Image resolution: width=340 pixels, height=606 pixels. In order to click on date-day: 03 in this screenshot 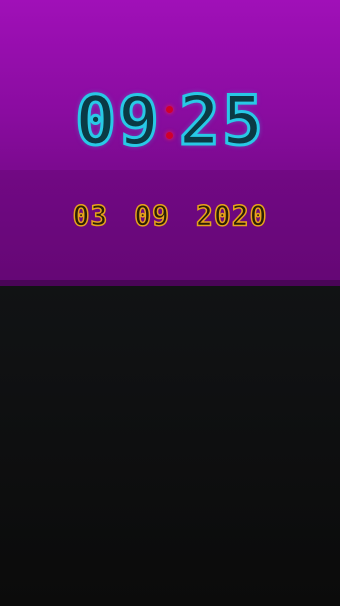, I will do `click(90, 215)`.